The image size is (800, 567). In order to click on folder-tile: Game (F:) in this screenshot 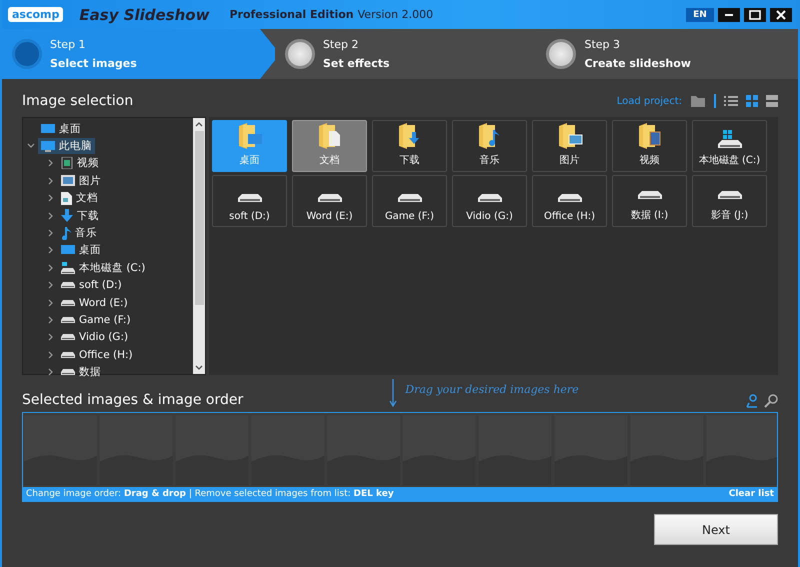, I will do `click(409, 201)`.